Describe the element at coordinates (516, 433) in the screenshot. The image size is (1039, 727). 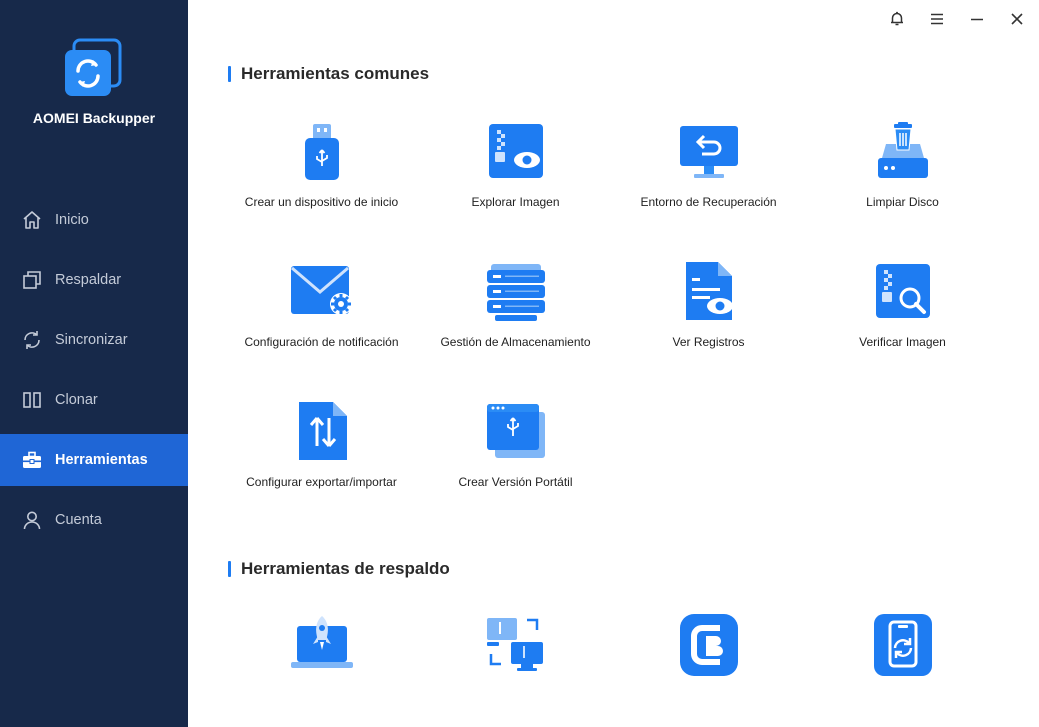
I see `portable-version-icon` at that location.